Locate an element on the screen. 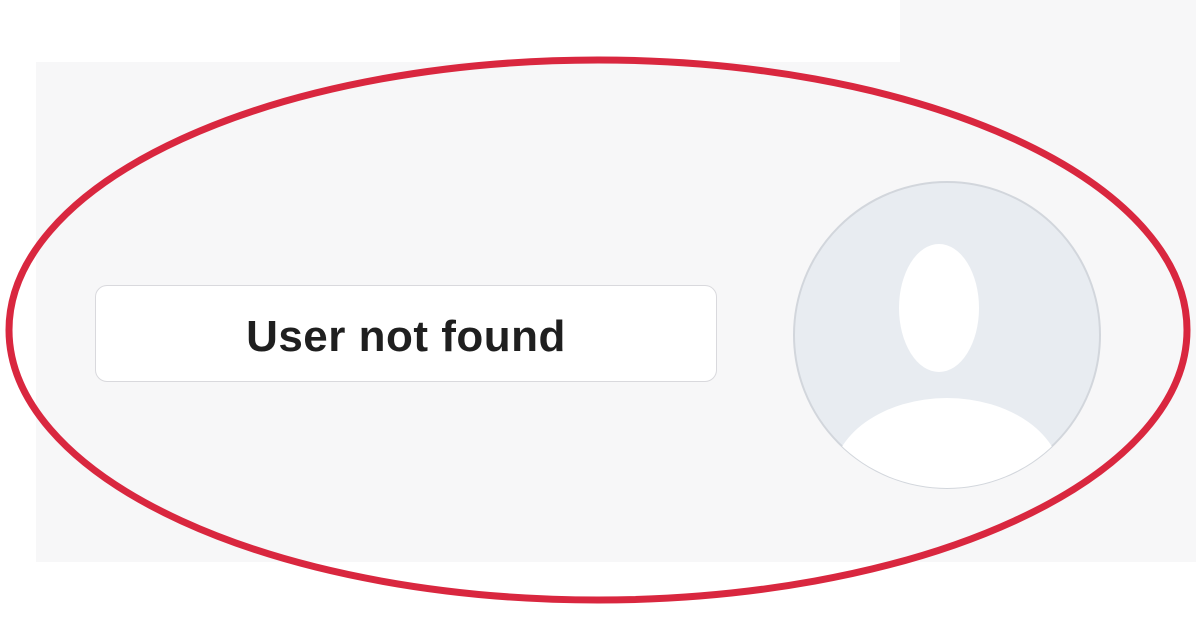  avatar-head-shape is located at coordinates (939, 308).